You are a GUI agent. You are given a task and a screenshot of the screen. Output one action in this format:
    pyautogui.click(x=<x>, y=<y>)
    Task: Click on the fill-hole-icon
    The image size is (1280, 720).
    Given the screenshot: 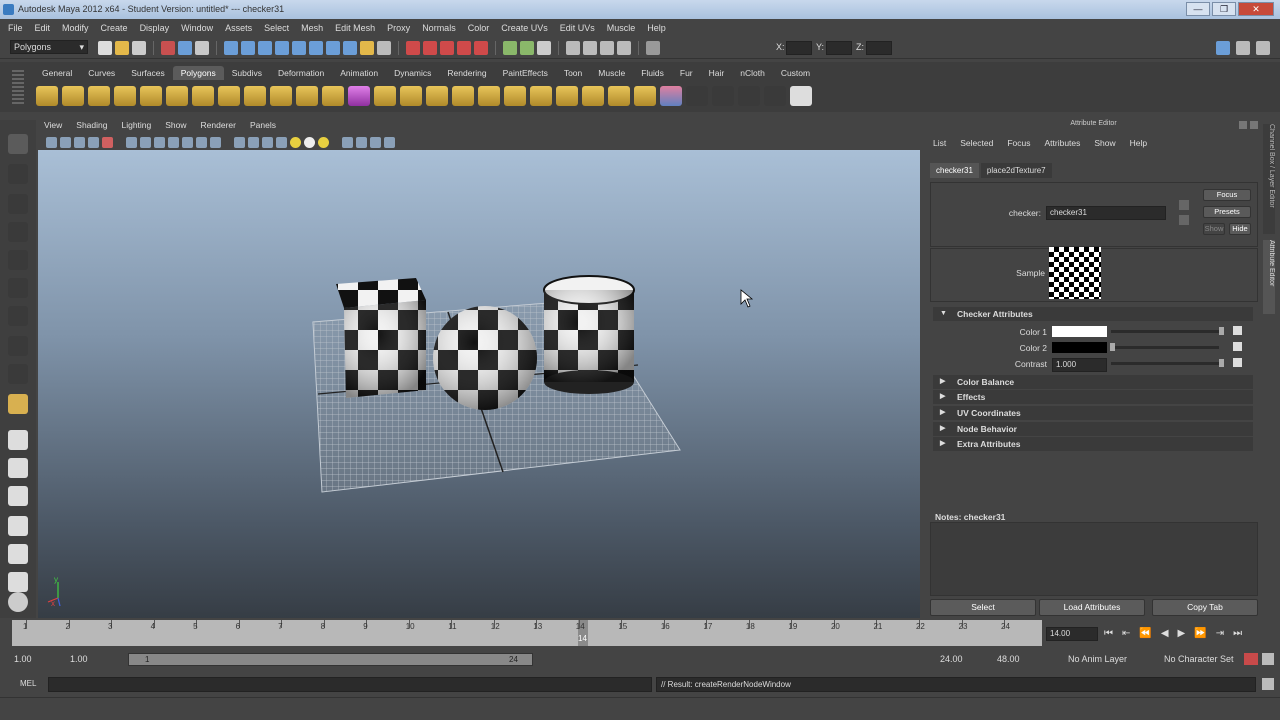 What is the action you would take?
    pyautogui.click(x=541, y=96)
    